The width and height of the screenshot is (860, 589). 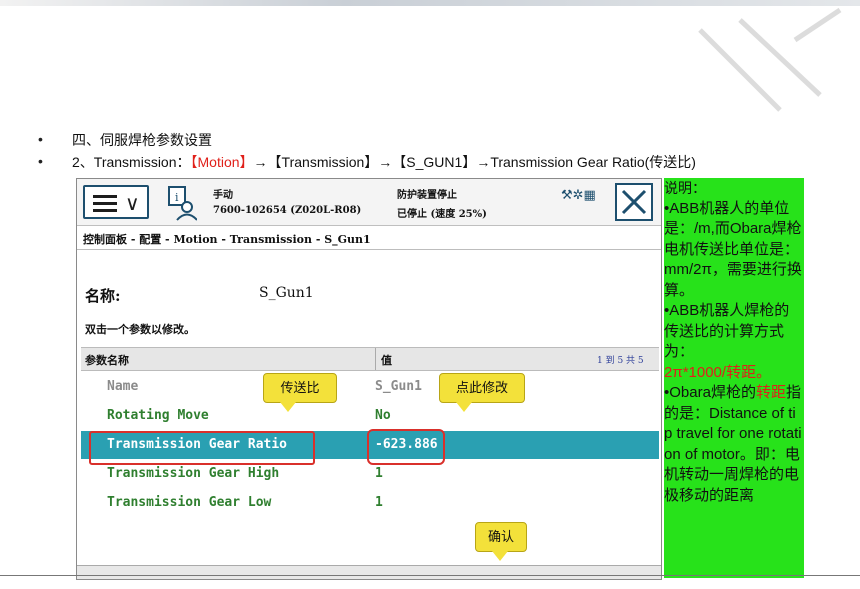 What do you see at coordinates (427, 162) in the screenshot?
I see `path-sgun: →【S_GUN1】` at bounding box center [427, 162].